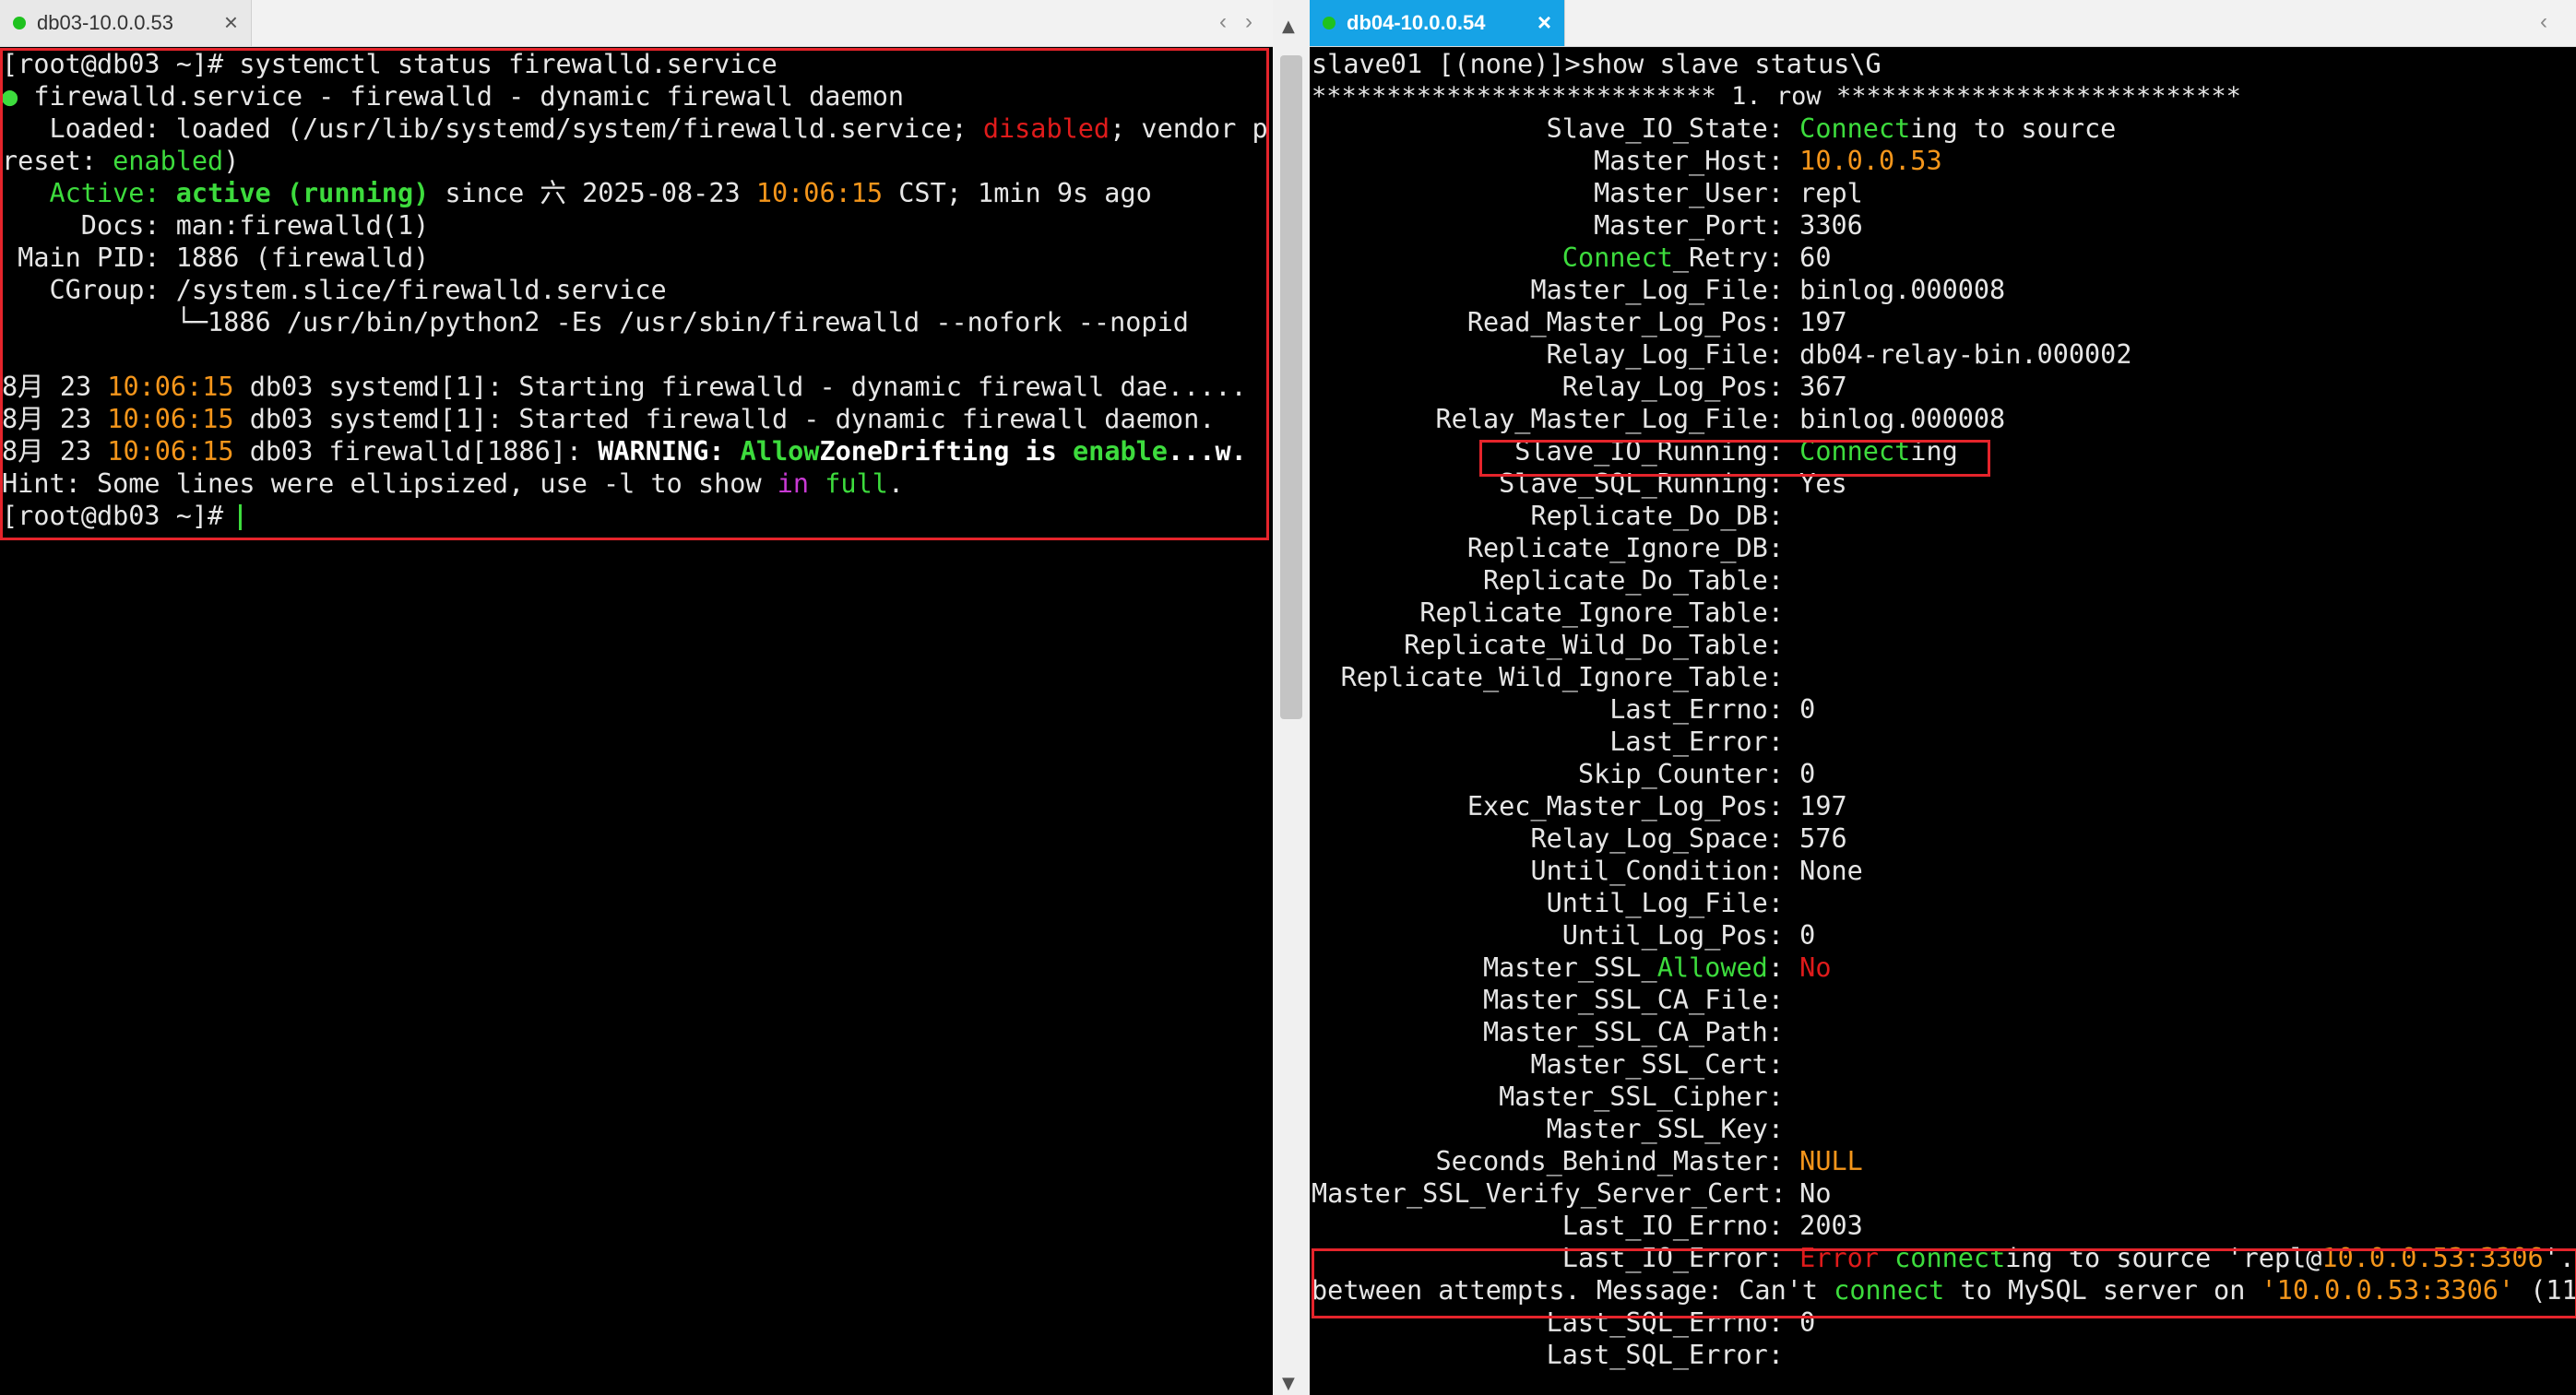  I want to click on status-field-row: Until_Condition: None, so click(1587, 871).